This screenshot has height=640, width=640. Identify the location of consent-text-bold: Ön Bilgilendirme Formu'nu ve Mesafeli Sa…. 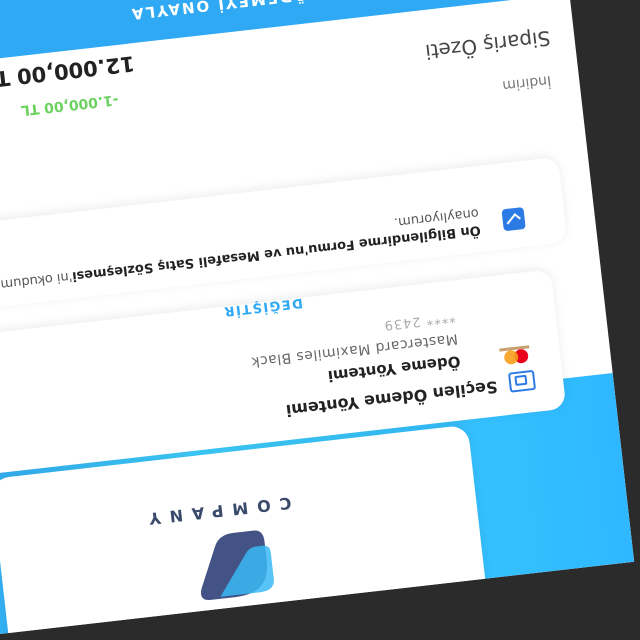
(276, 252).